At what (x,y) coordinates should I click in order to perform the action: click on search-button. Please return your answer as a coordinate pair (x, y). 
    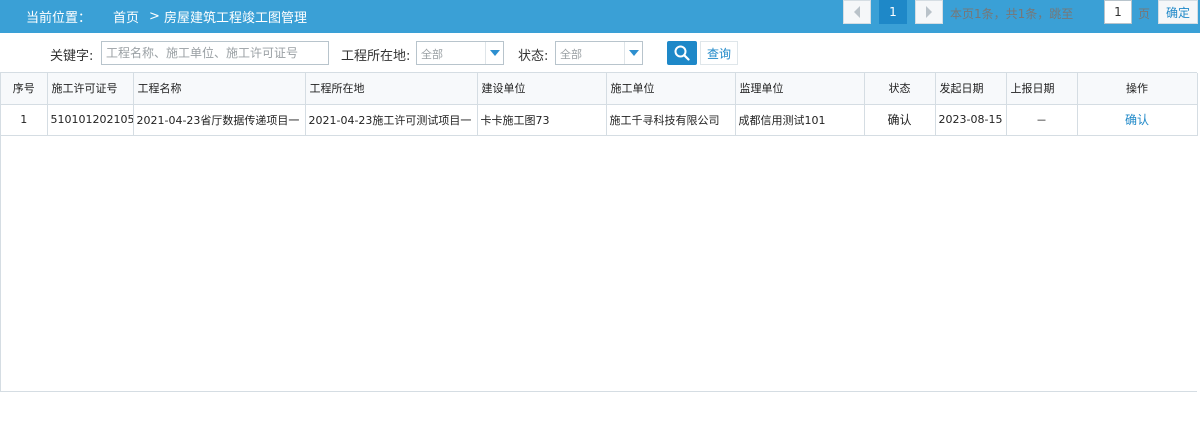
    Looking at the image, I should click on (682, 53).